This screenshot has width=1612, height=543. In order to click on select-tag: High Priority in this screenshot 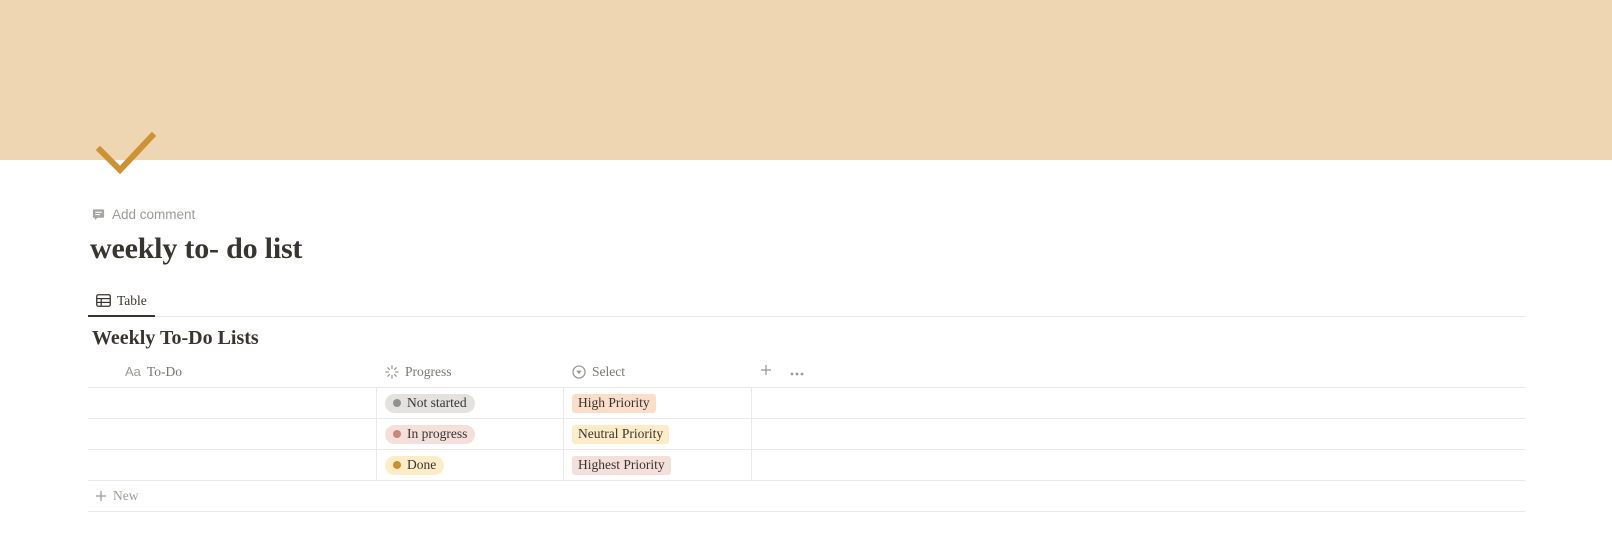, I will do `click(614, 403)`.